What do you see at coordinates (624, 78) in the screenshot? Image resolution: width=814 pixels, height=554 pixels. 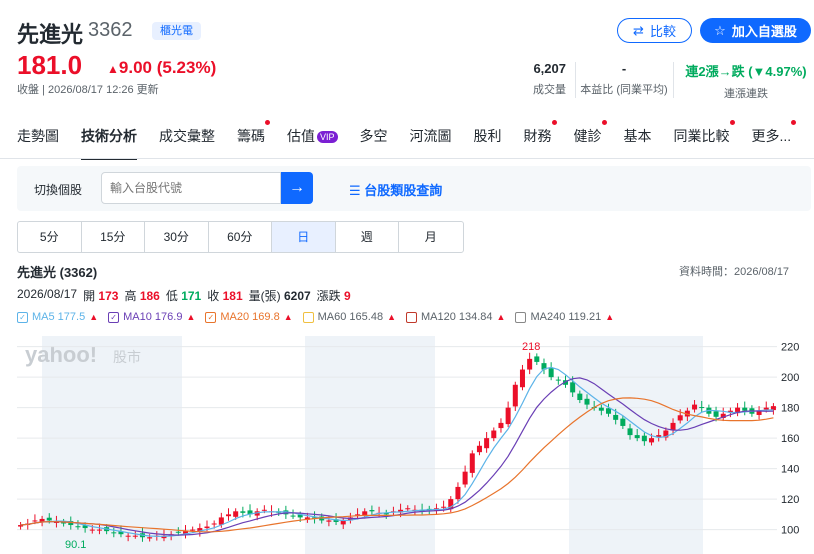 I see `pe-stat: - 本益比 (同業平均)` at bounding box center [624, 78].